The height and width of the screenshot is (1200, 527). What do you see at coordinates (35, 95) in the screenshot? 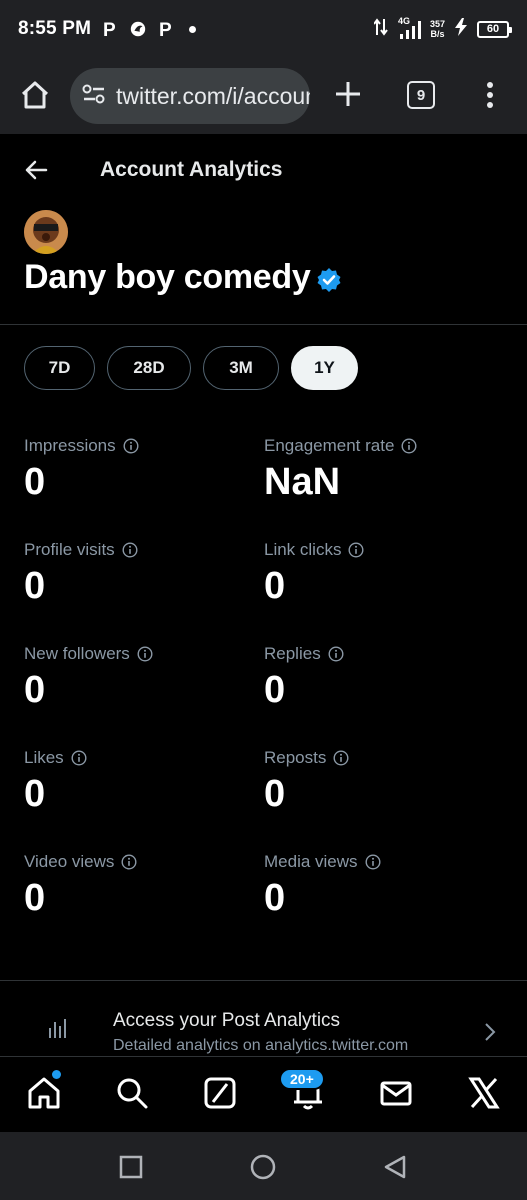
I see `browser-home-icon` at bounding box center [35, 95].